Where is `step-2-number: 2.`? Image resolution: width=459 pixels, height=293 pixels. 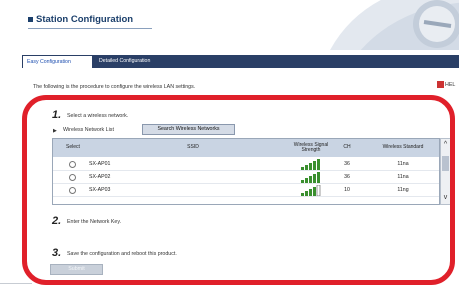 step-2-number: 2. is located at coordinates (57, 221).